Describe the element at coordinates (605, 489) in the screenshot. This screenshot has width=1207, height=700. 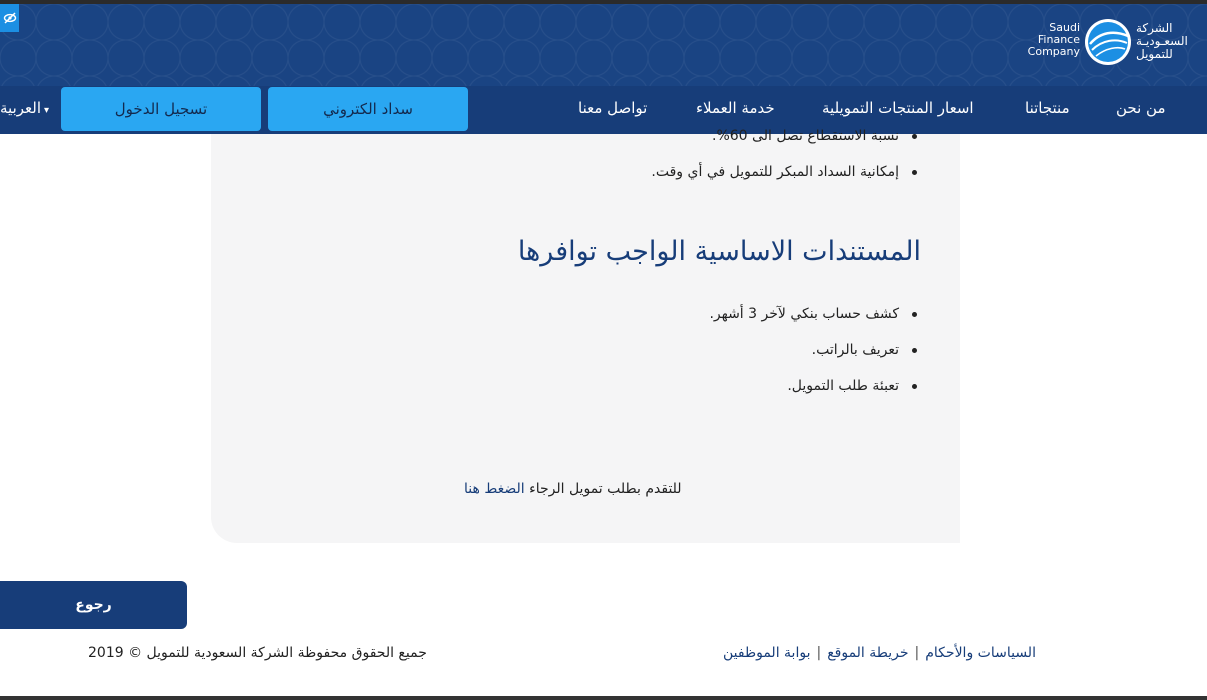
I see `apply-label: للتقدم بطلب تمويل الرجاء` at that location.